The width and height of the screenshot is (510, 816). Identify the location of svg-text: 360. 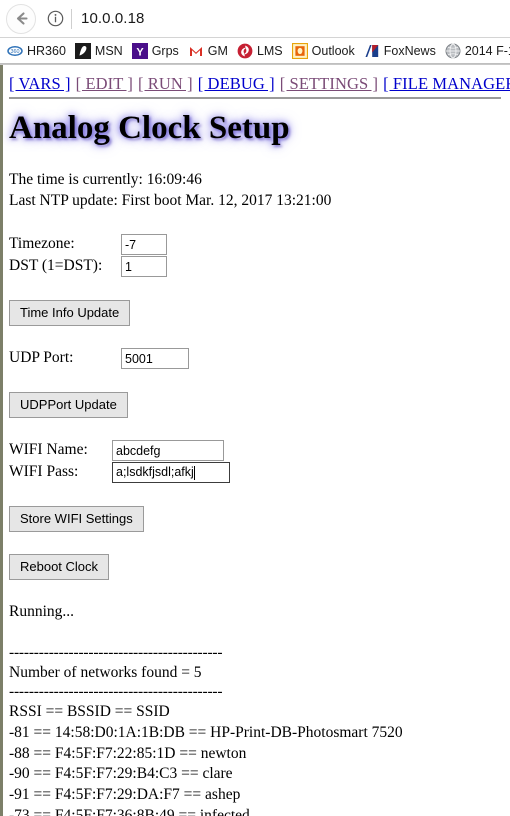
(15, 52).